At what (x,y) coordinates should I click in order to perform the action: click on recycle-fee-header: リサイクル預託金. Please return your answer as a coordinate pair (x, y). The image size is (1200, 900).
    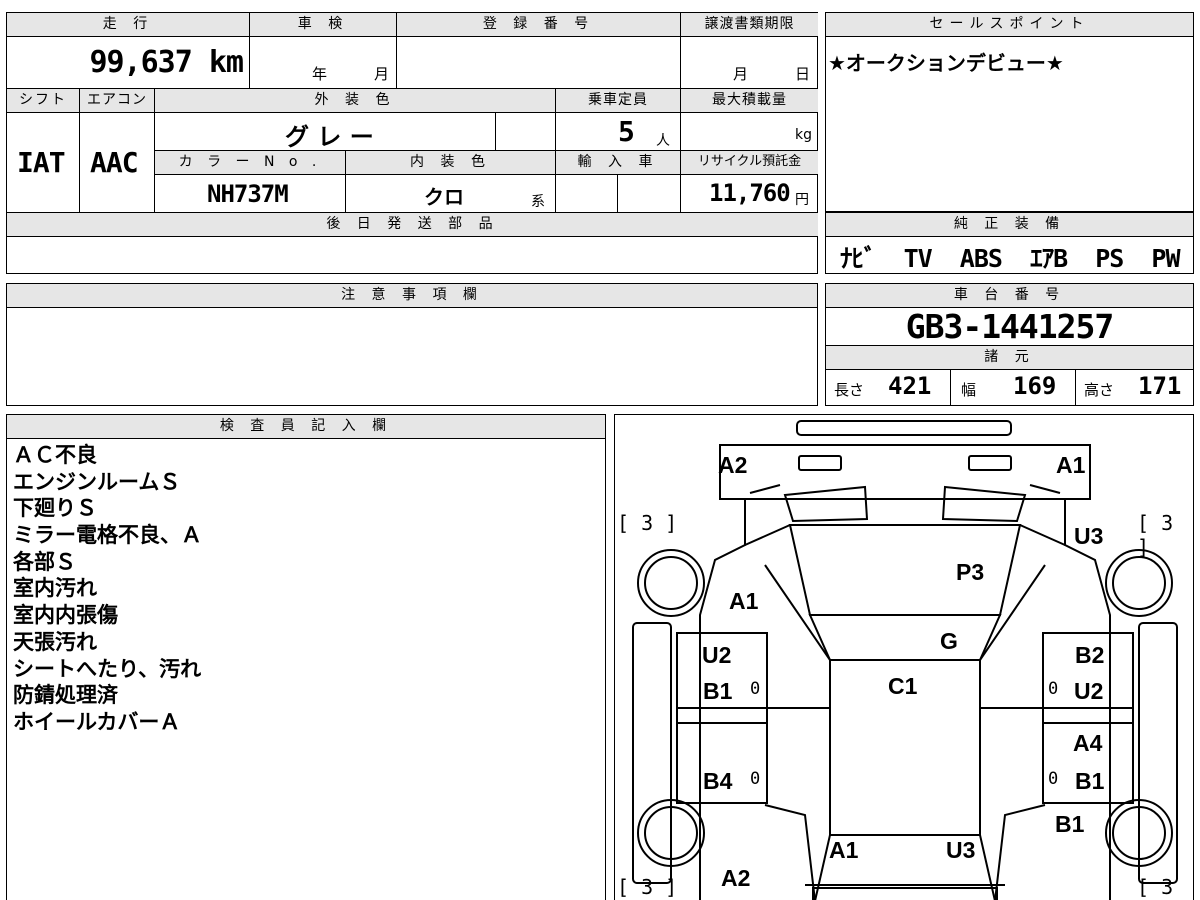
    Looking at the image, I should click on (749, 163).